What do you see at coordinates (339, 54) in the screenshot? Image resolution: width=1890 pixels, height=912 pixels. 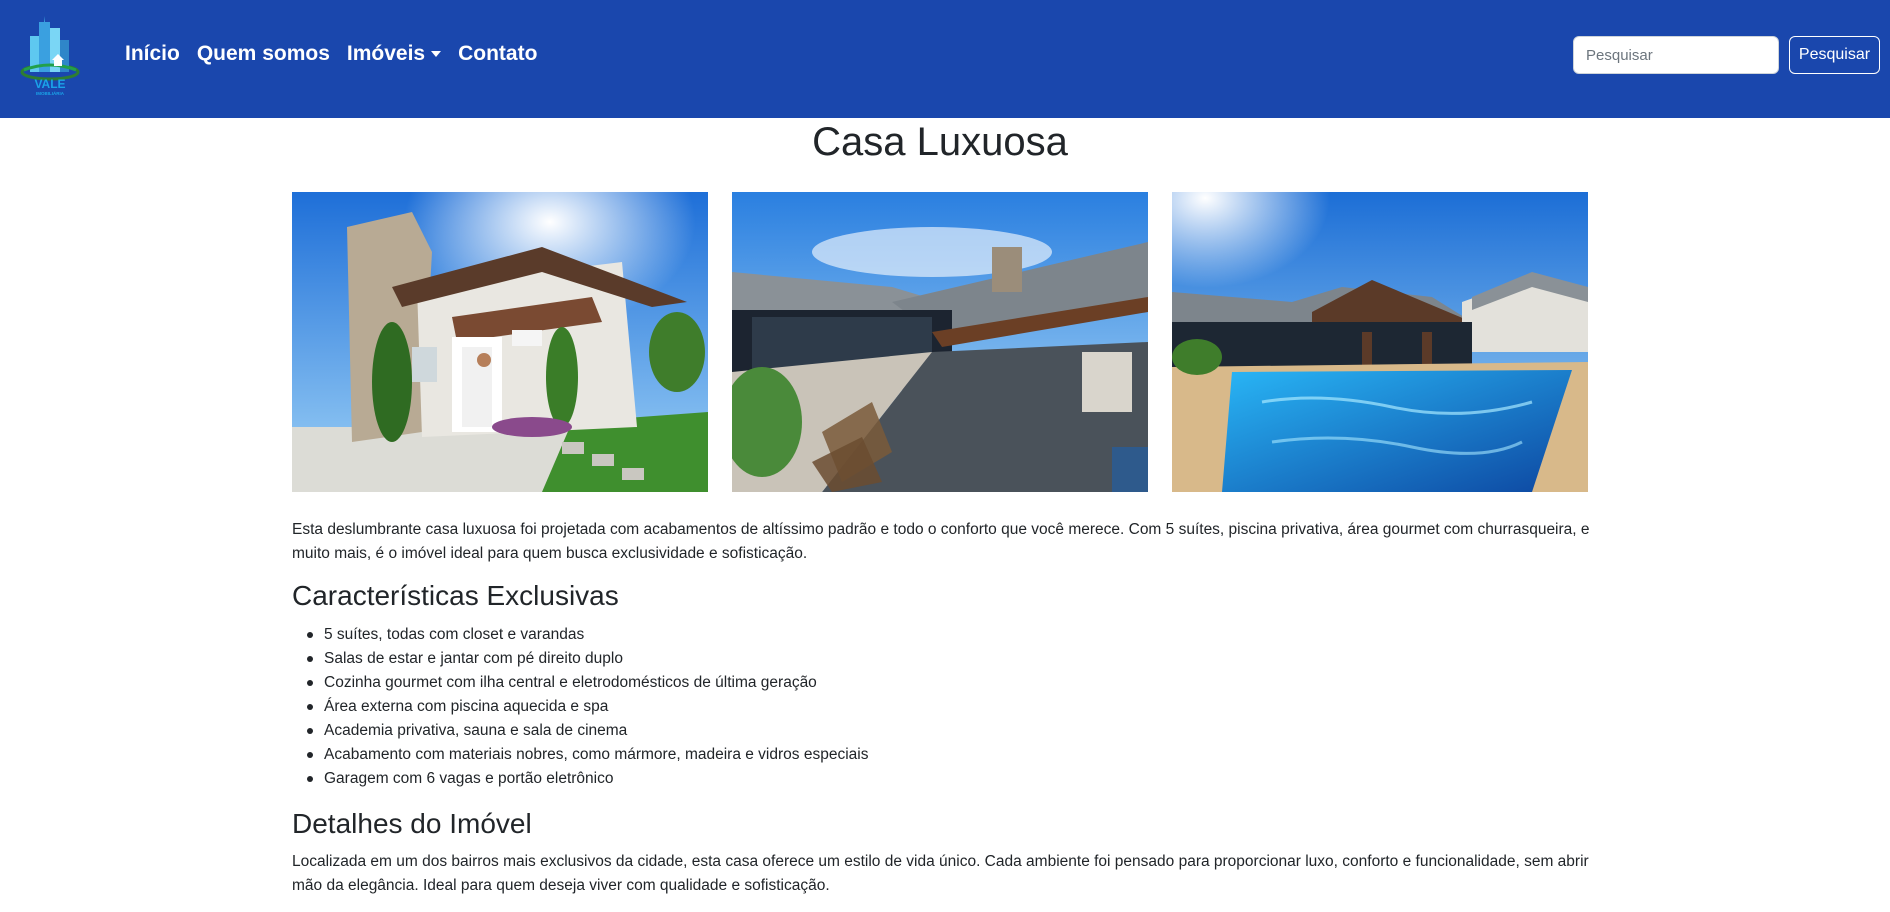 I see `main-nav: Início Quem somos Imóveis Contato` at bounding box center [339, 54].